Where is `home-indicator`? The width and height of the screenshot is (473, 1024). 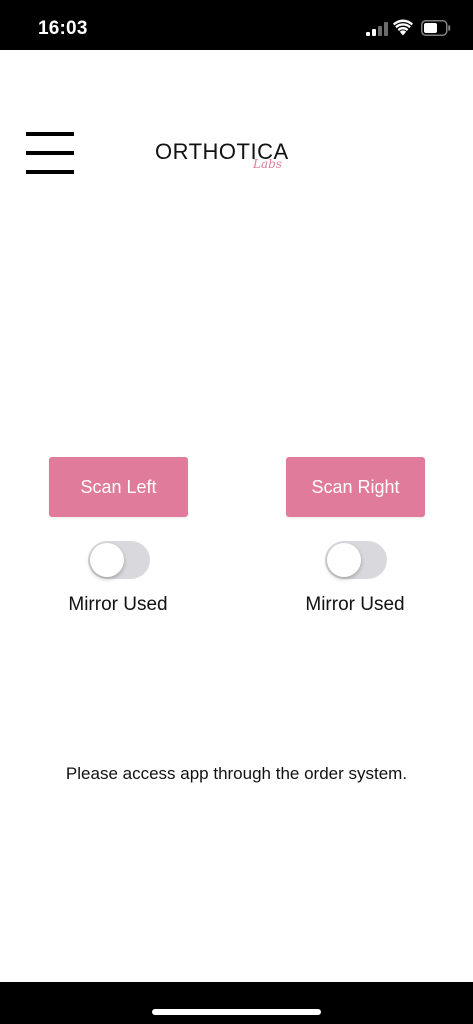
home-indicator is located at coordinates (236, 1012).